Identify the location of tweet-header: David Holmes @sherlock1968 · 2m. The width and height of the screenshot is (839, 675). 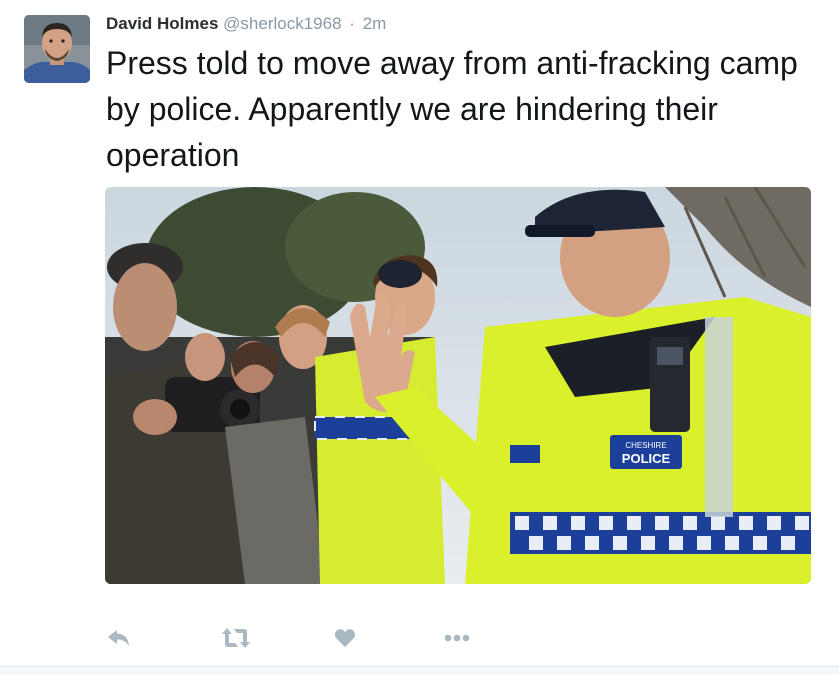
(246, 24).